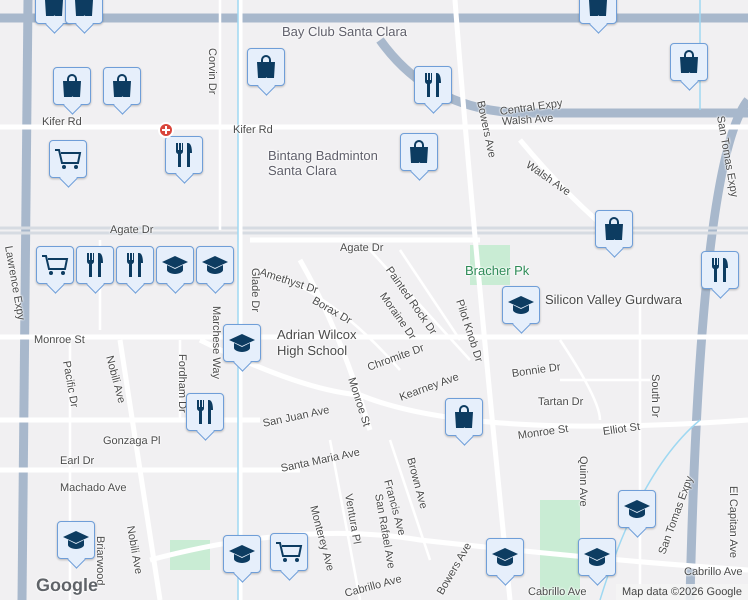 The height and width of the screenshot is (600, 748). Describe the element at coordinates (583, 481) in the screenshot. I see `street-label: Quinn Ave` at that location.